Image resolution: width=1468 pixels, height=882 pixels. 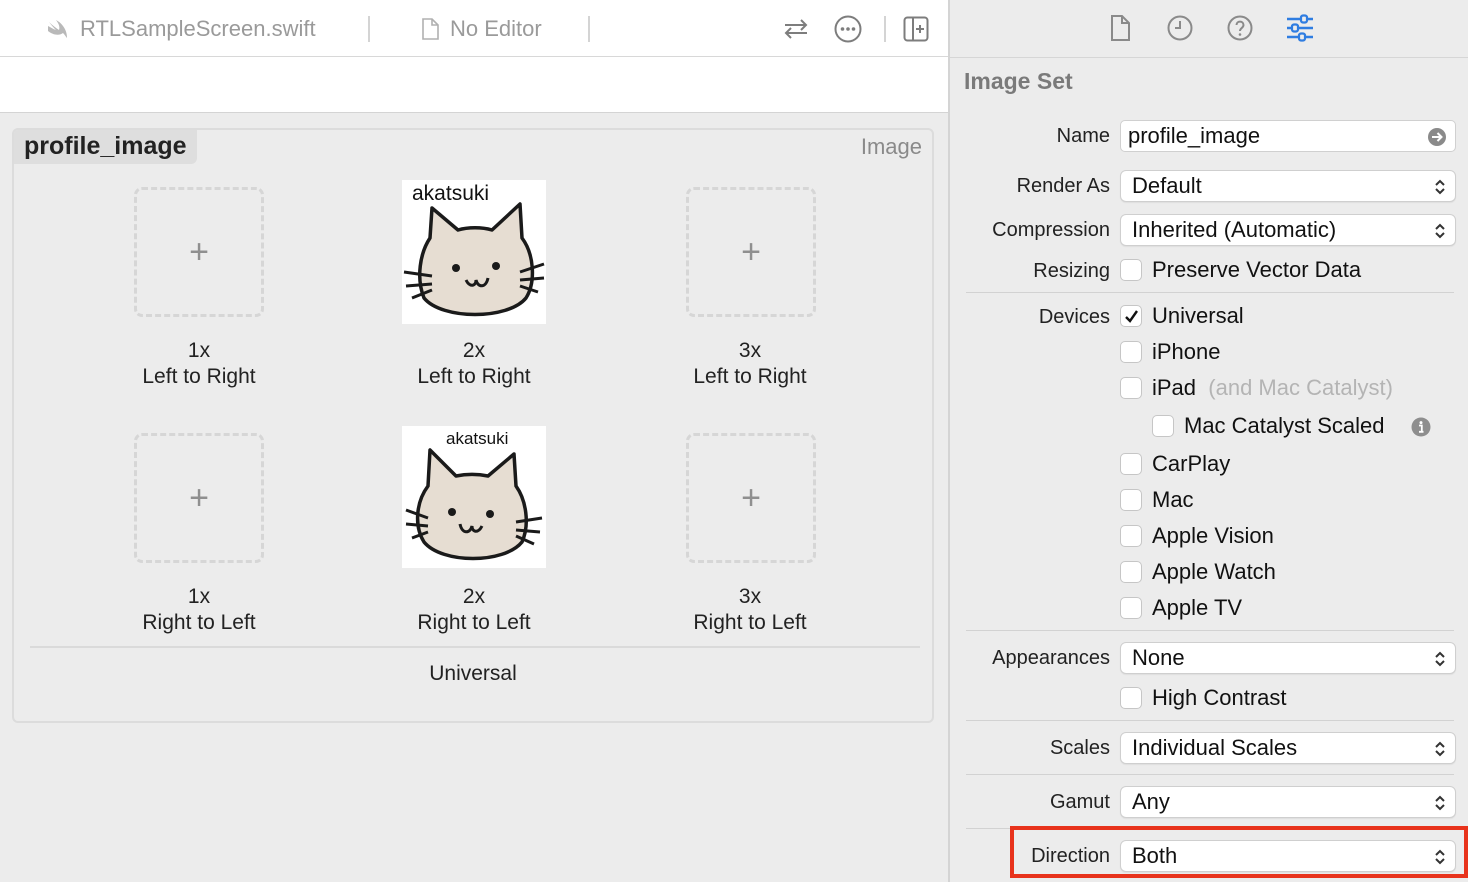 I want to click on gamut-value: Any, so click(x=1151, y=801).